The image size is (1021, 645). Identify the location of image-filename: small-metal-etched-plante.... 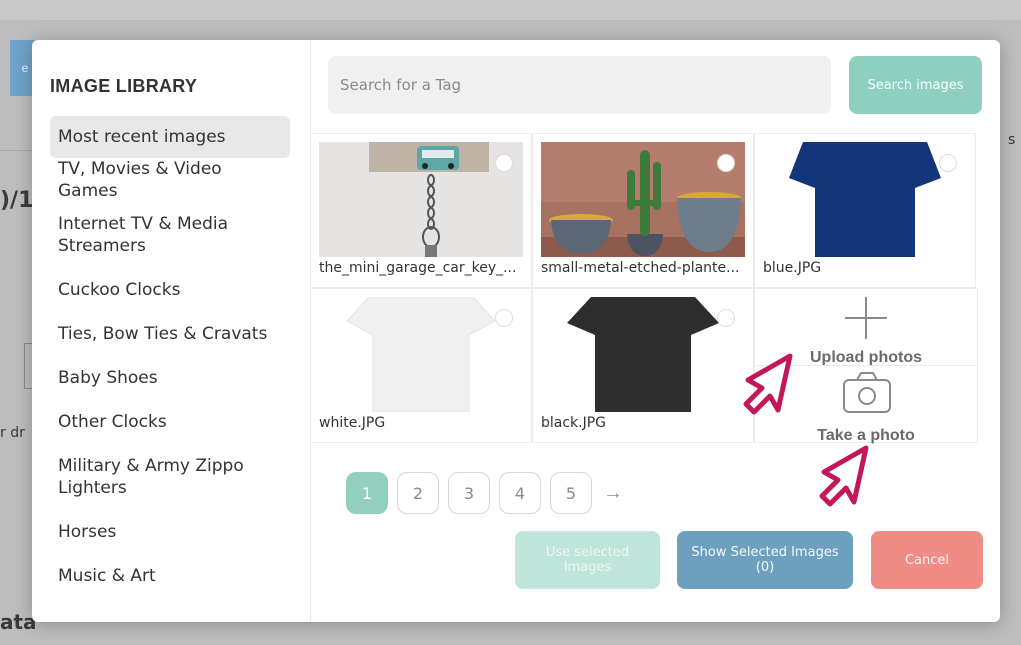
(640, 268).